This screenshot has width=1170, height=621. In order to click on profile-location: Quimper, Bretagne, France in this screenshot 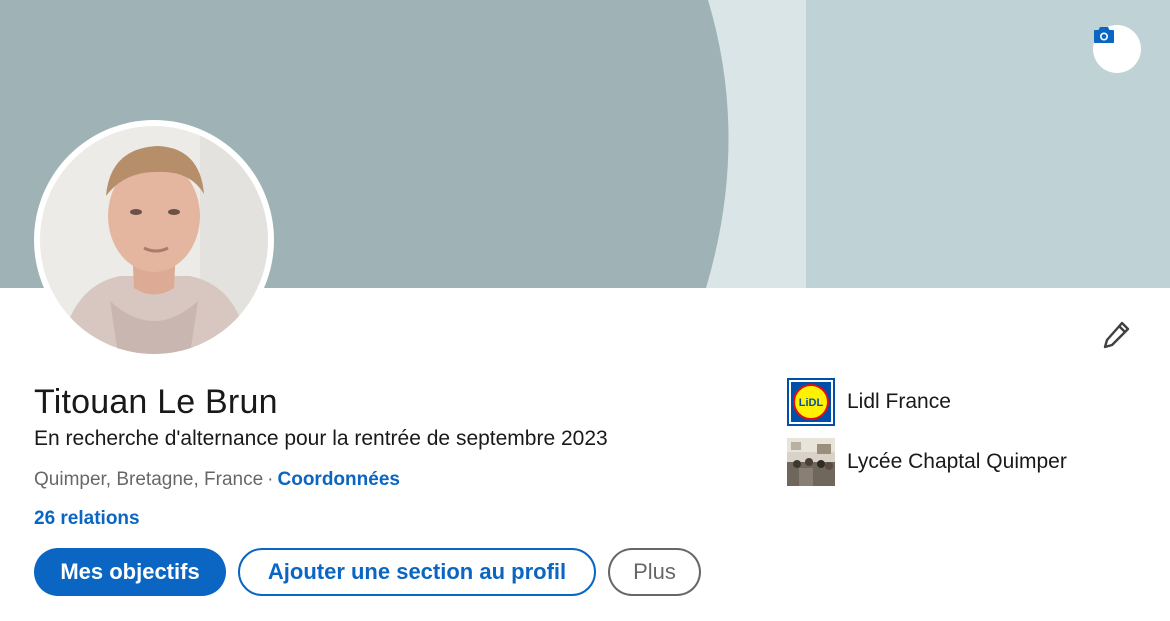, I will do `click(149, 479)`.